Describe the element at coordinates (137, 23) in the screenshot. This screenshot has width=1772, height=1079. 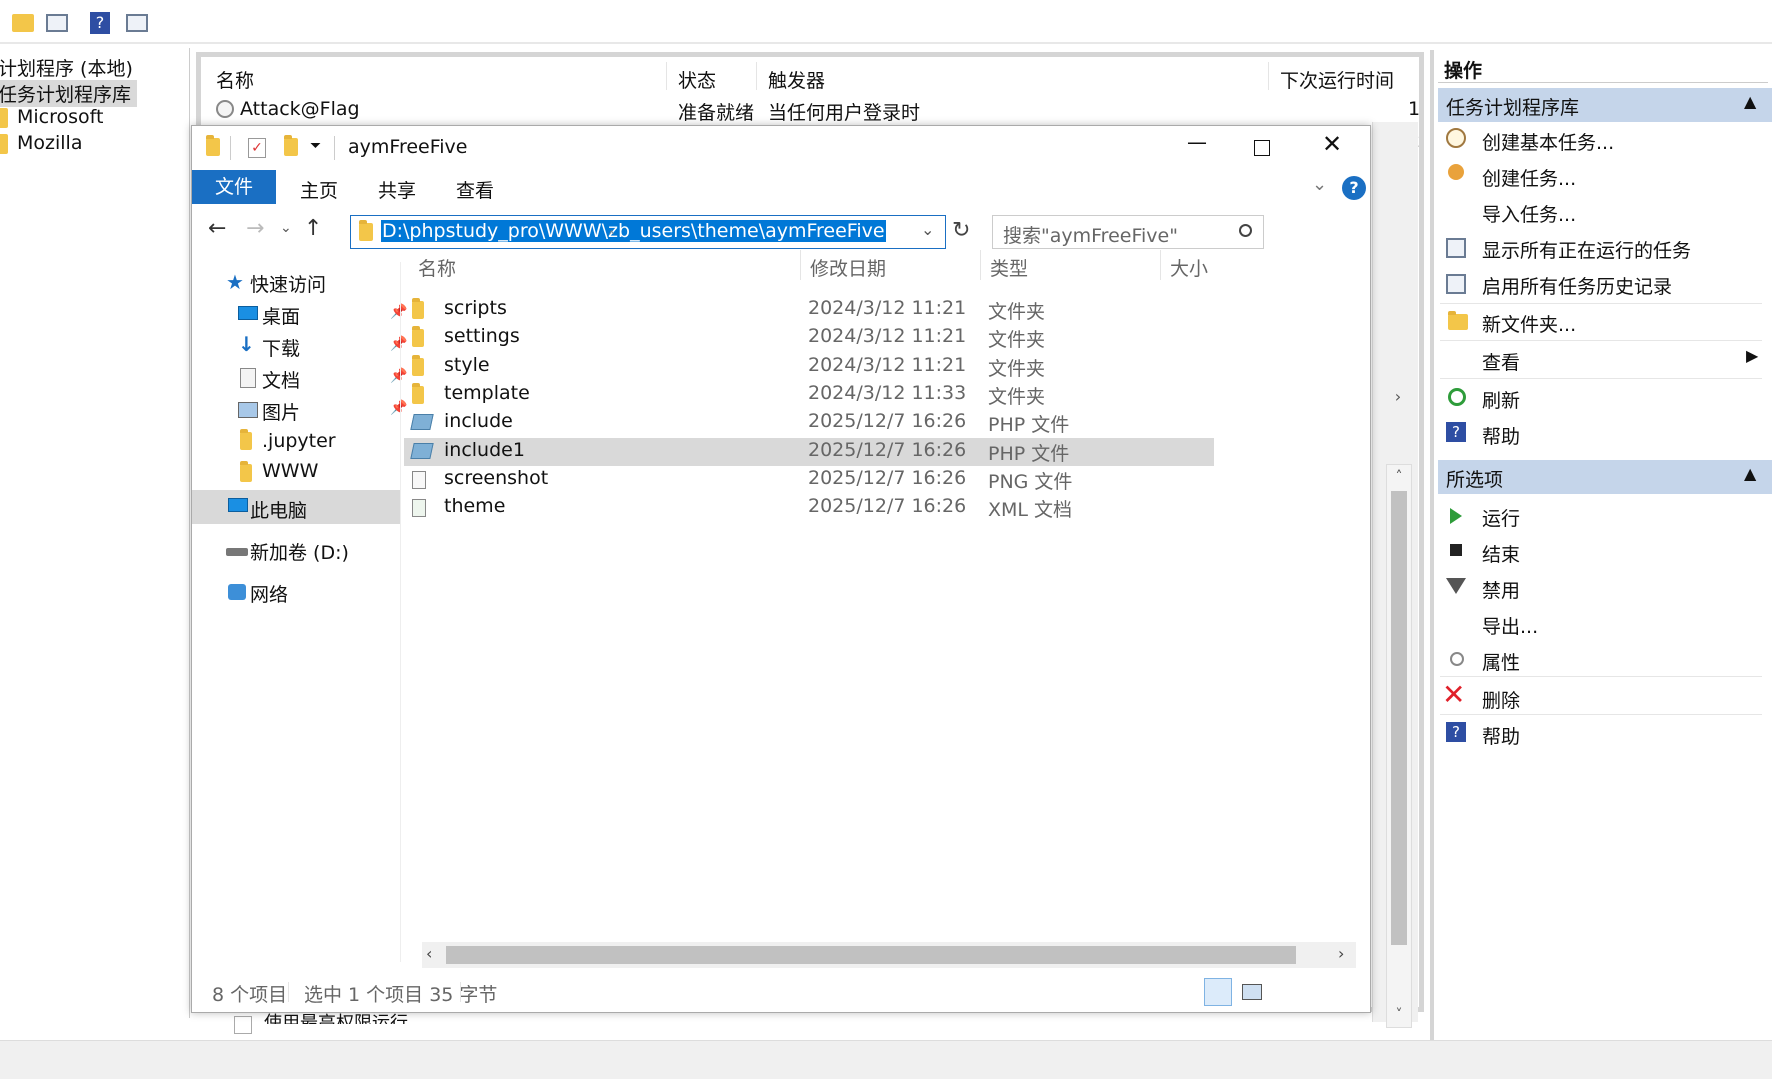
I see `action-pane-icon` at that location.